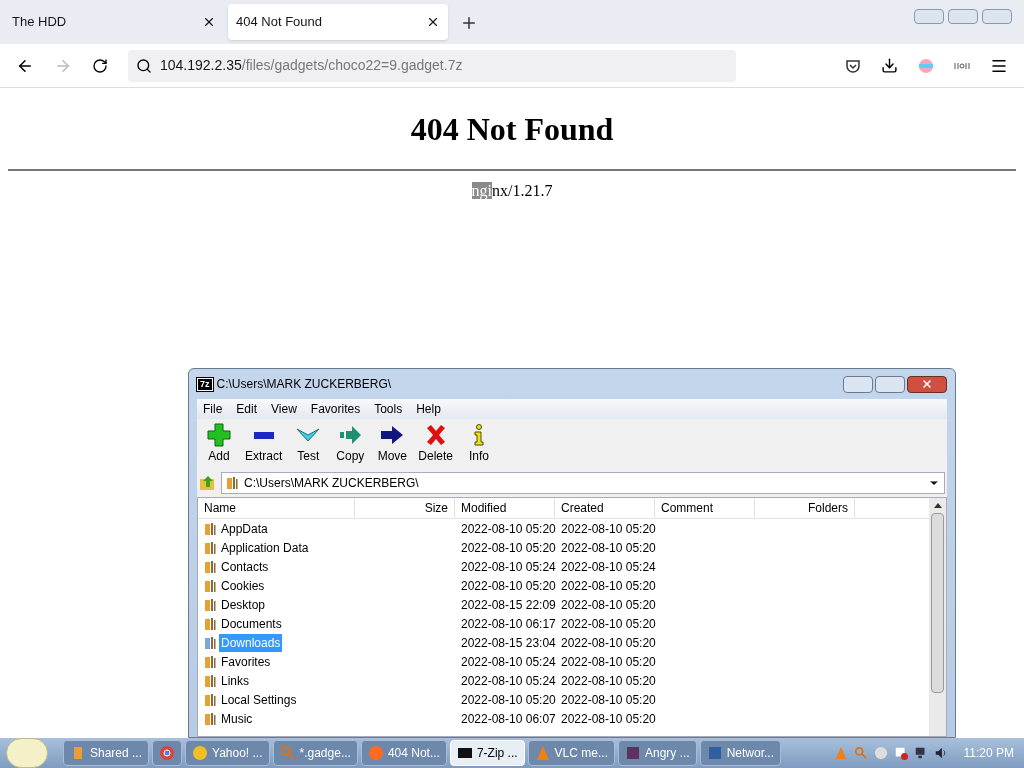 The width and height of the screenshot is (1024, 768). What do you see at coordinates (335, 409) in the screenshot?
I see `menu-item: Favorites` at bounding box center [335, 409].